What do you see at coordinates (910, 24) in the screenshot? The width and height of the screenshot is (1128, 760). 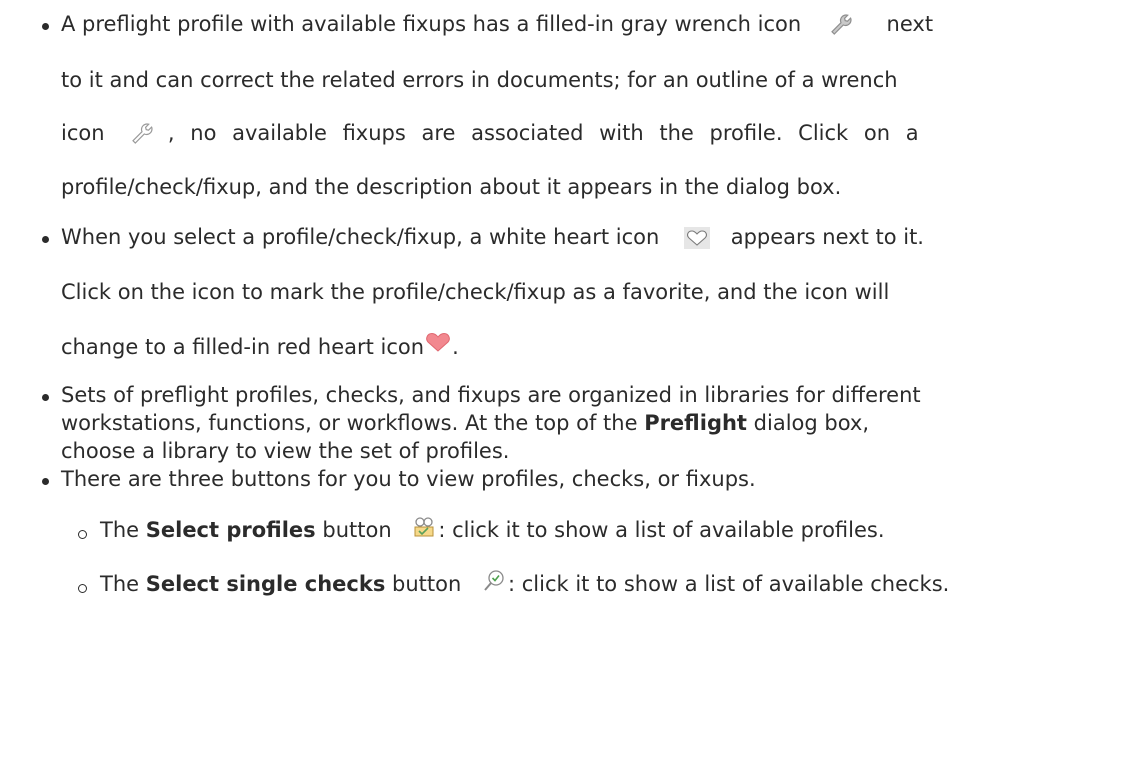 I see `text-span: next` at bounding box center [910, 24].